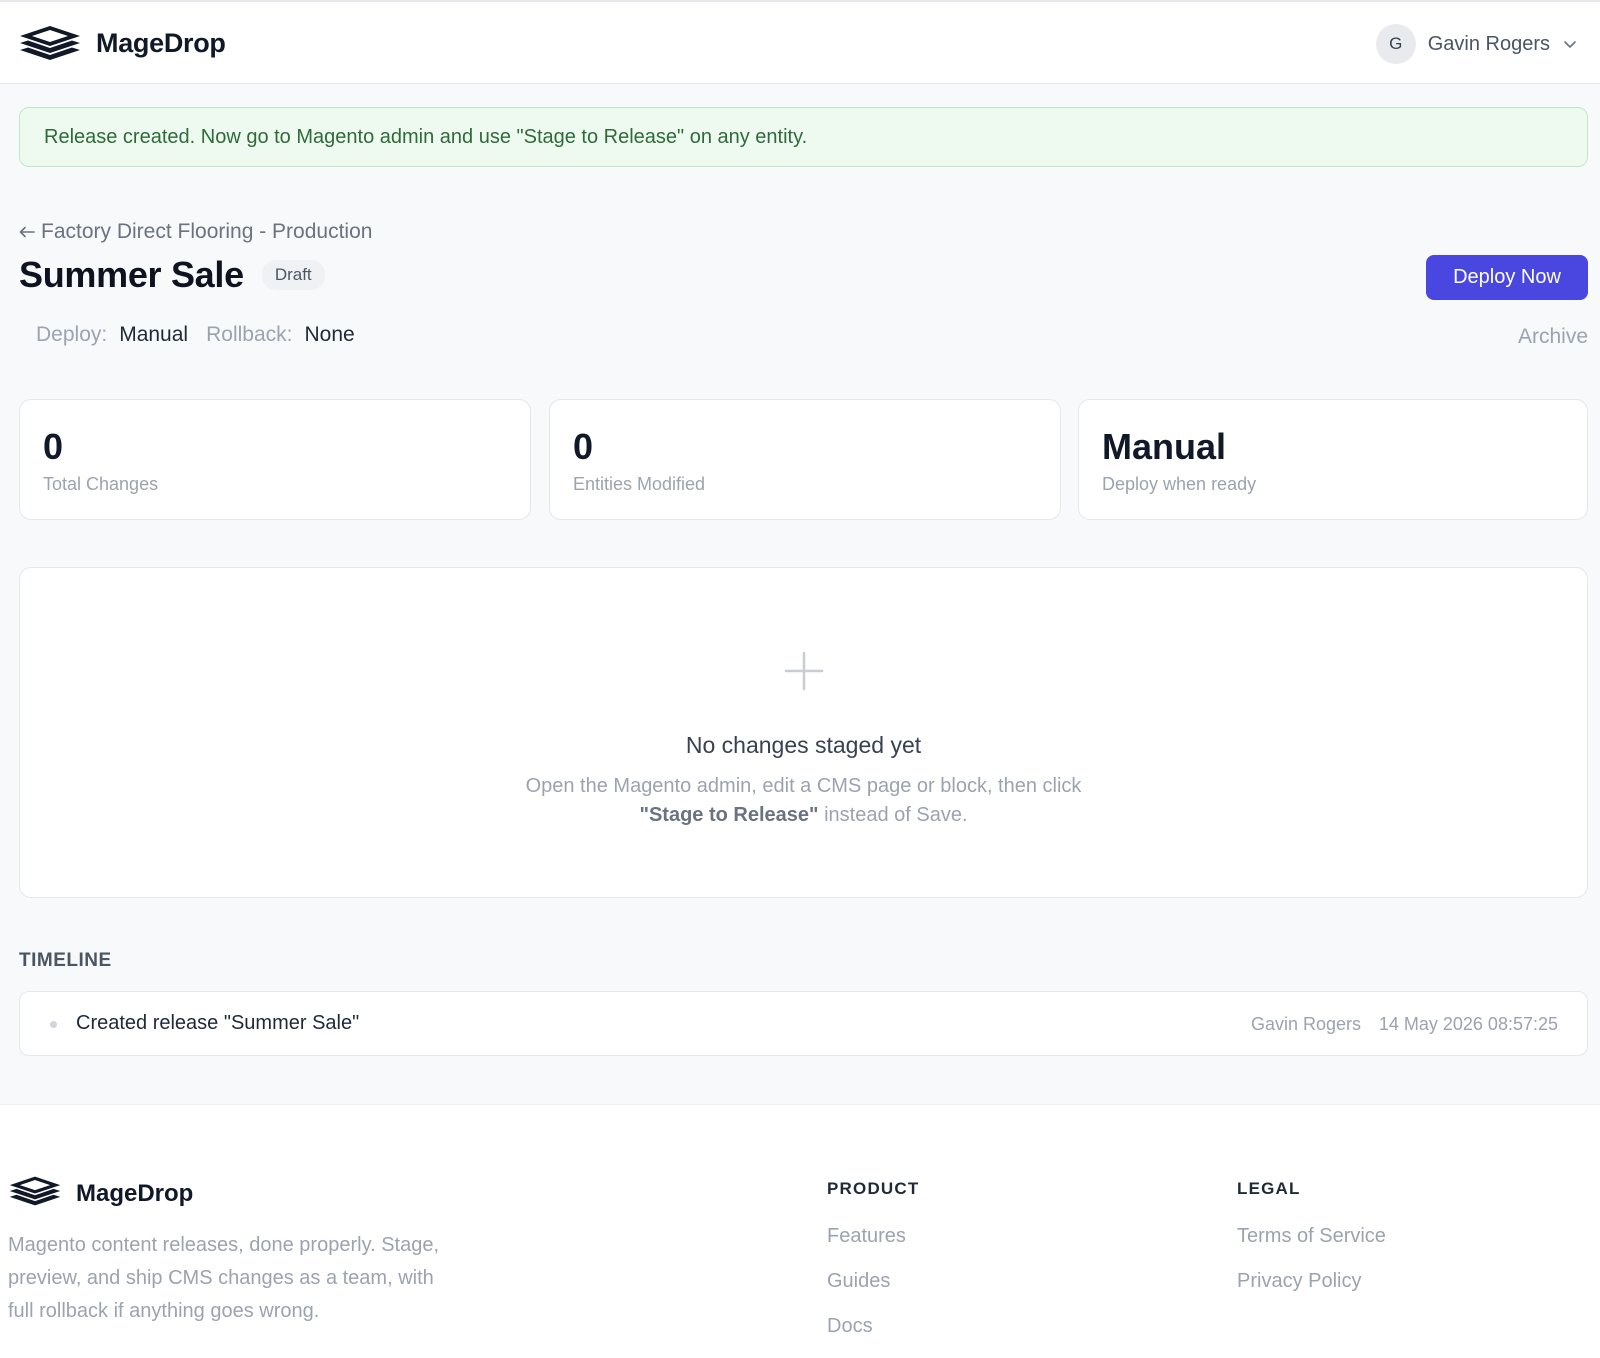 The width and height of the screenshot is (1600, 1358). I want to click on footer-link-privacy: Privacy Policy, so click(1311, 1281).